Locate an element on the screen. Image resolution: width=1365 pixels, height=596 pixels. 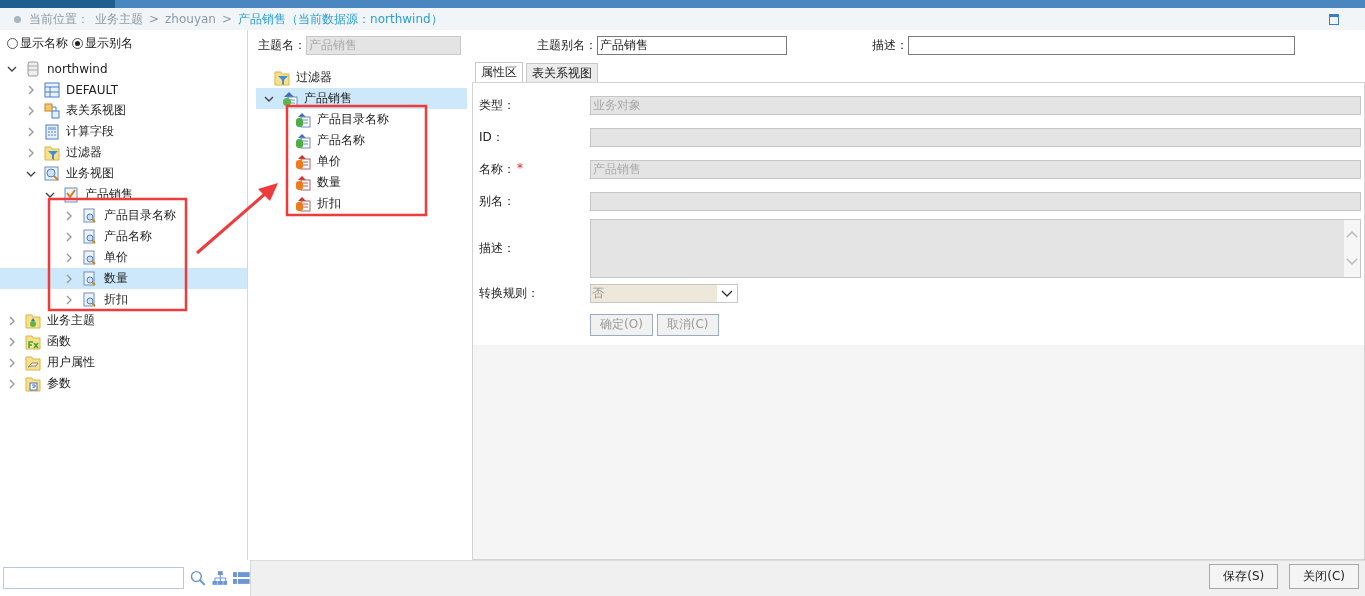
required-mark: * is located at coordinates (520, 168).